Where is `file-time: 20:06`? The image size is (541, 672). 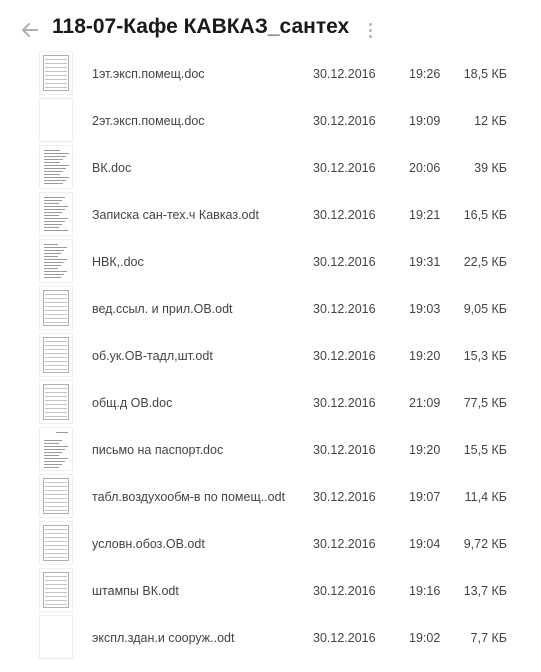
file-time: 20:06 is located at coordinates (425, 168).